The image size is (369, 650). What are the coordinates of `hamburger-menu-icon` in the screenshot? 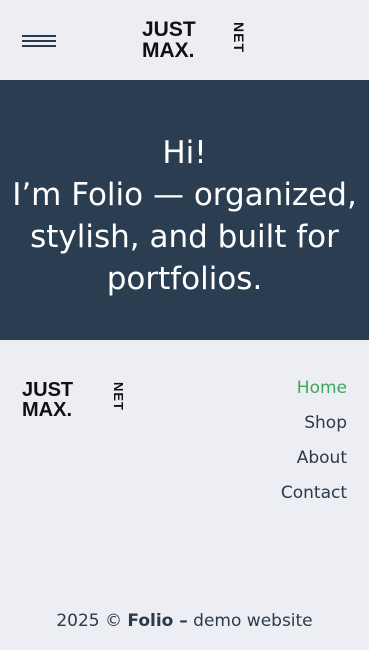 It's located at (39, 41).